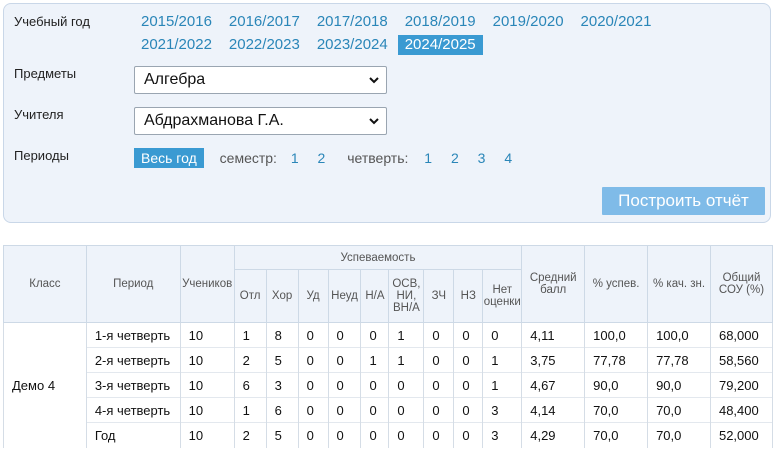 Image resolution: width=776 pixels, height=449 pixels. Describe the element at coordinates (41, 155) in the screenshot. I see `periods-label: Периоды` at that location.